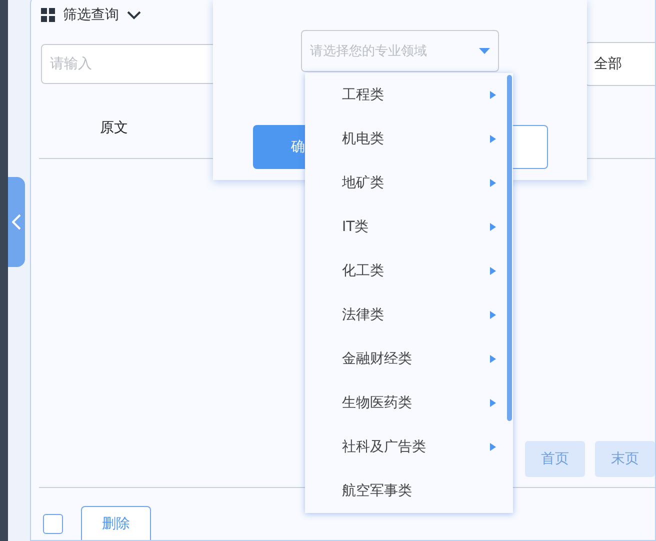  Describe the element at coordinates (53, 524) in the screenshot. I see `select-all-checkbox` at that location.